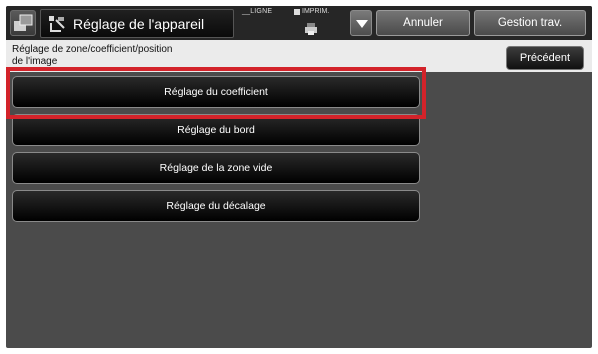 The height and width of the screenshot is (354, 598). What do you see at coordinates (261, 11) in the screenshot?
I see `status-ligne-label: LIGNE` at bounding box center [261, 11].